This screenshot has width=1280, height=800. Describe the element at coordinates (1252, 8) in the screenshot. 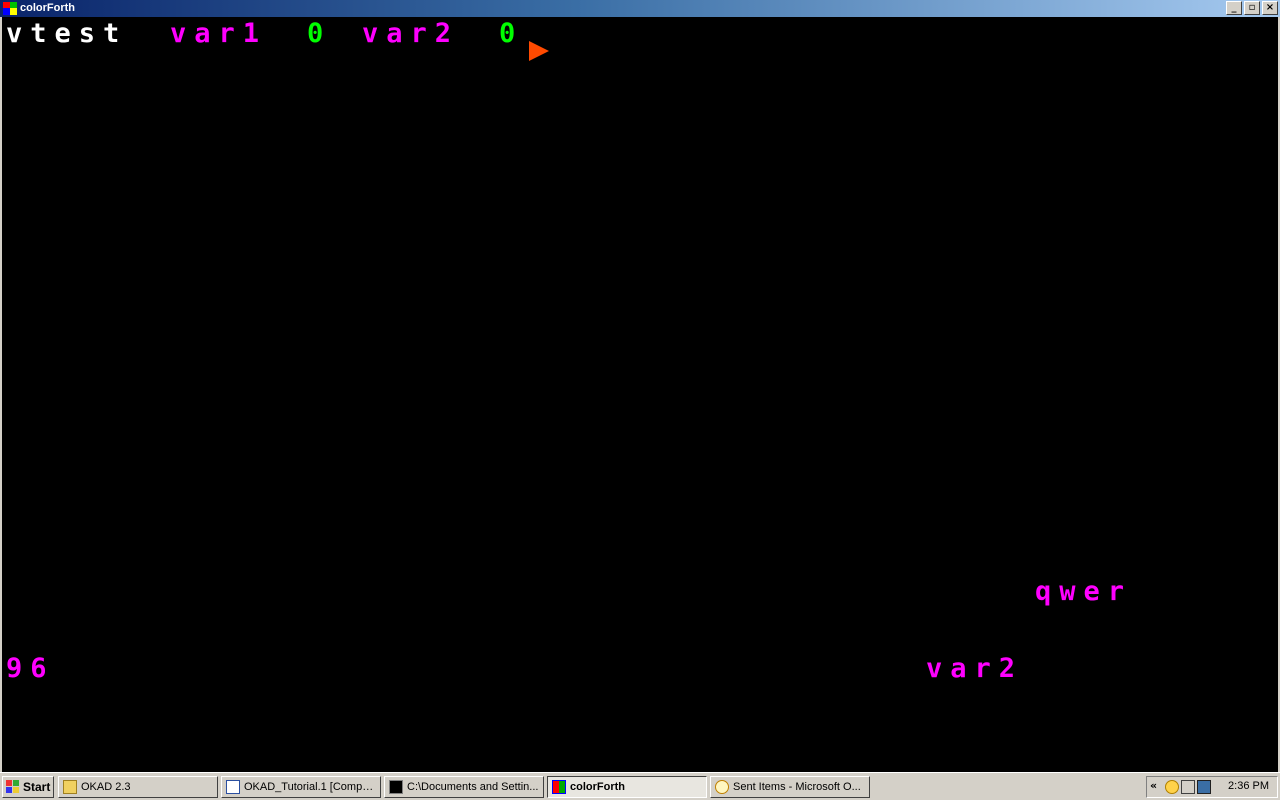

I see `maximize-button: ▫` at that location.